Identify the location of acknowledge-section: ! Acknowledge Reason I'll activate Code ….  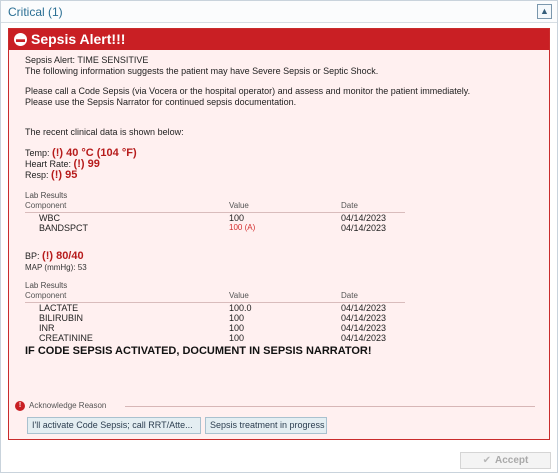
(278, 419).